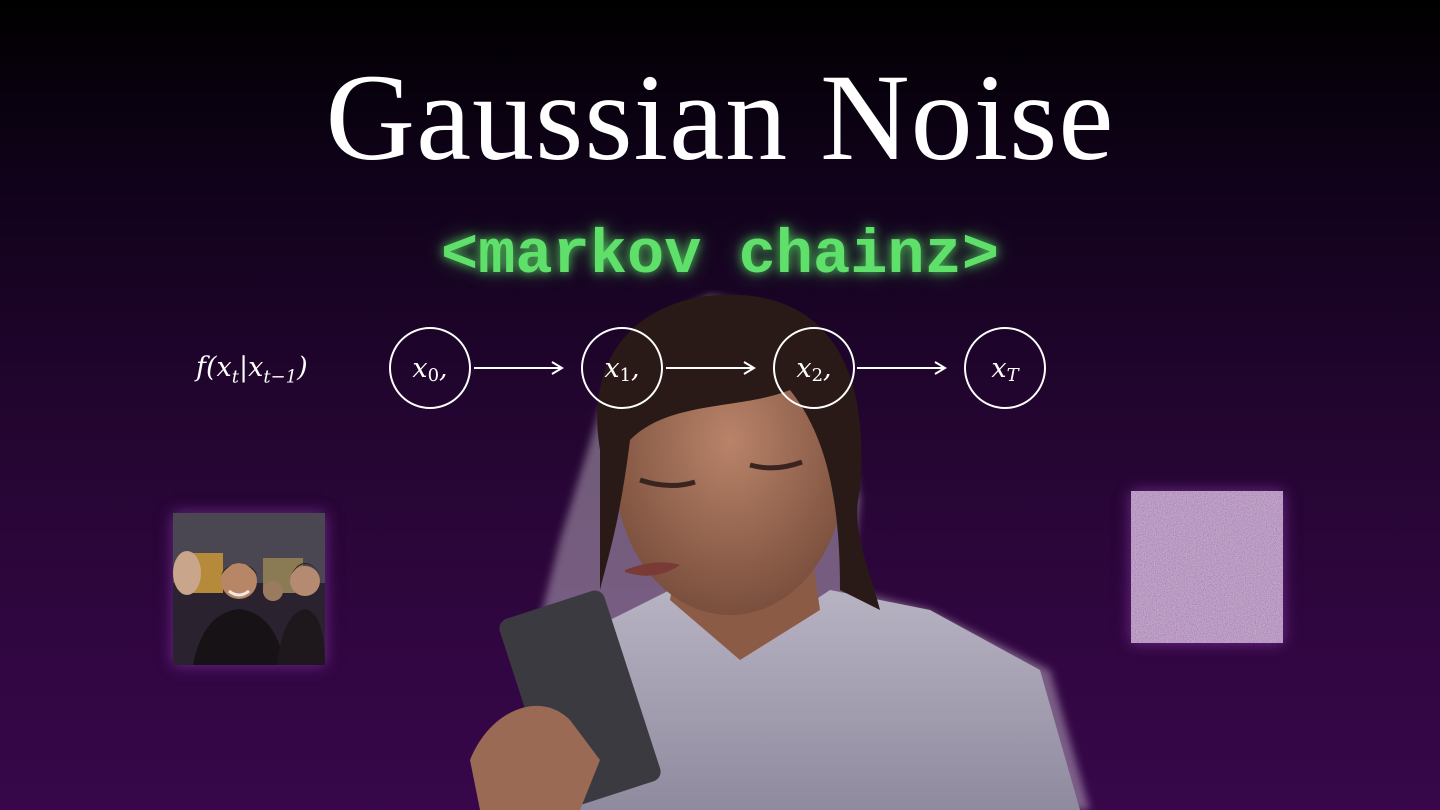  I want to click on chain-node-xT: xT, so click(1005, 368).